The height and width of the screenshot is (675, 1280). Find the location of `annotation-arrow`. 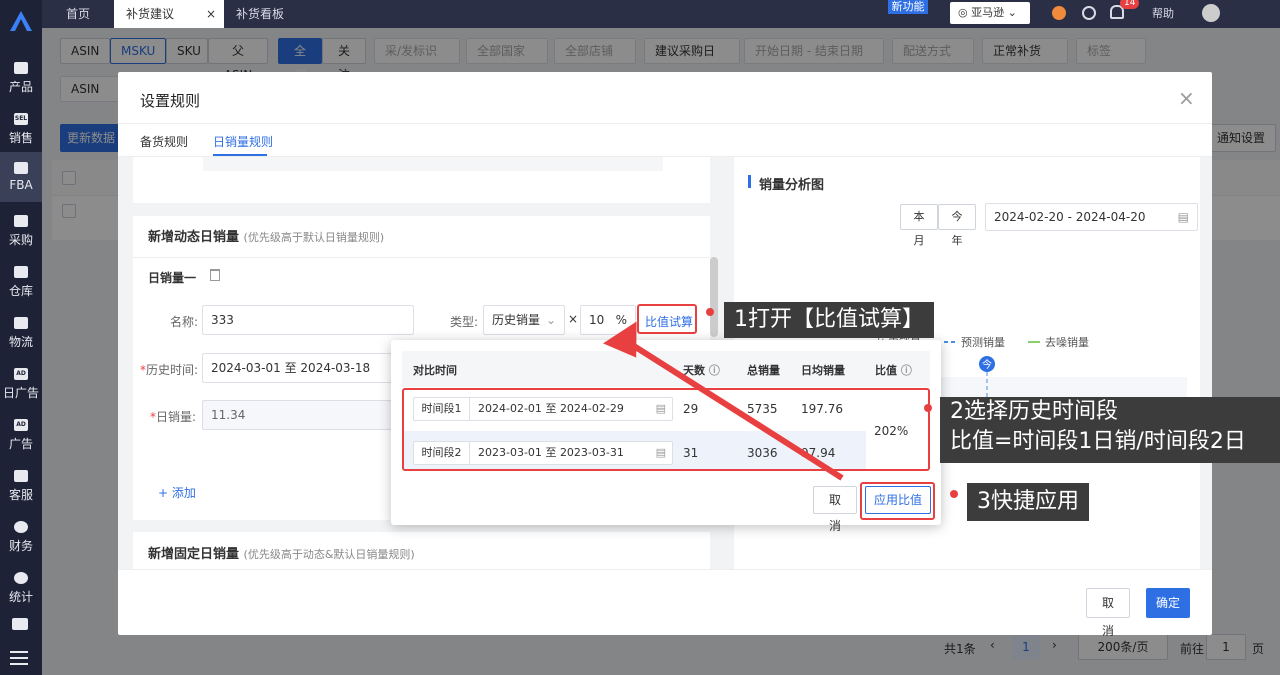

annotation-arrow is located at coordinates (723, 401).